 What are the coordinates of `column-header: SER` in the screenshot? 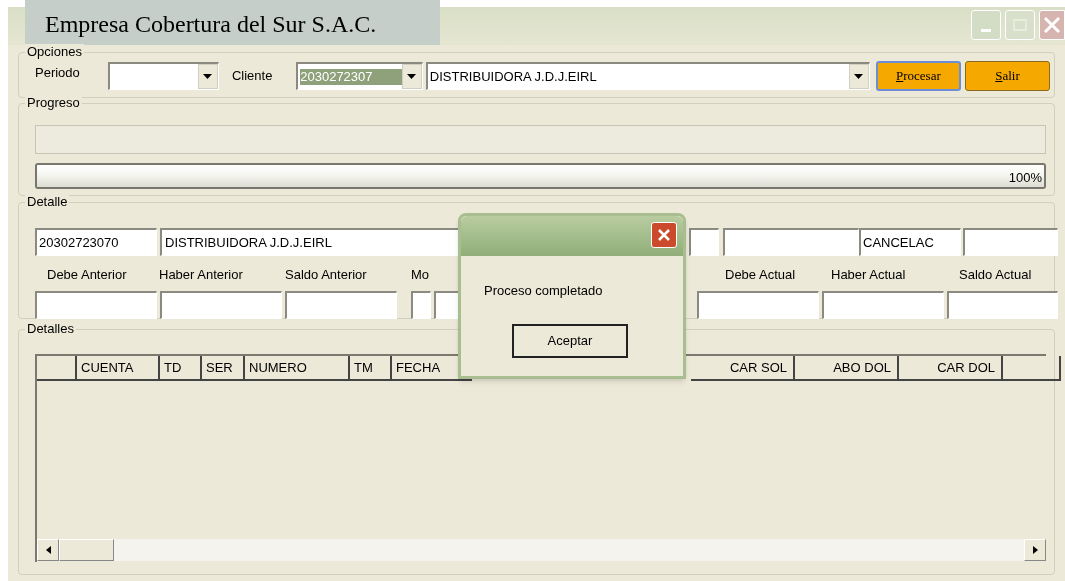 It's located at (223, 368).